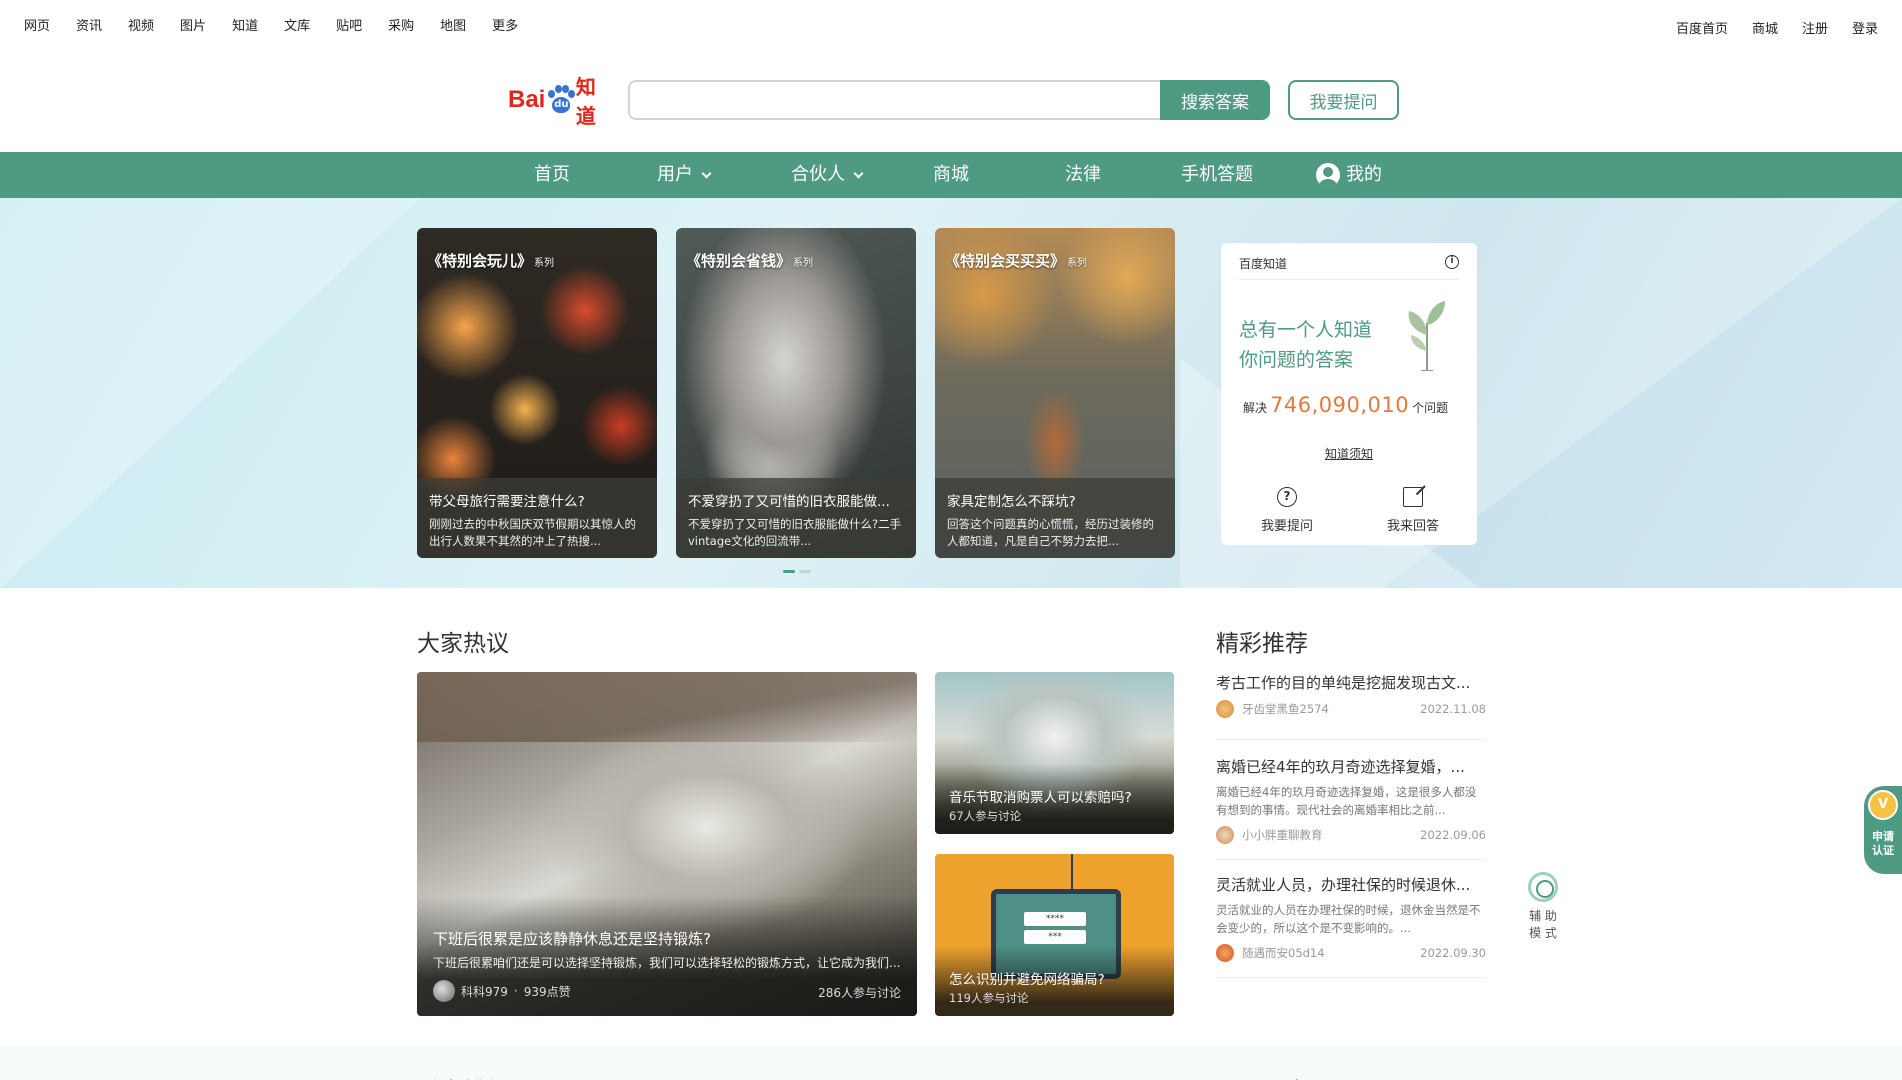 This screenshot has height=1080, width=1902. Describe the element at coordinates (245, 24) in the screenshot. I see `top-nav-zhidao: 知道` at that location.